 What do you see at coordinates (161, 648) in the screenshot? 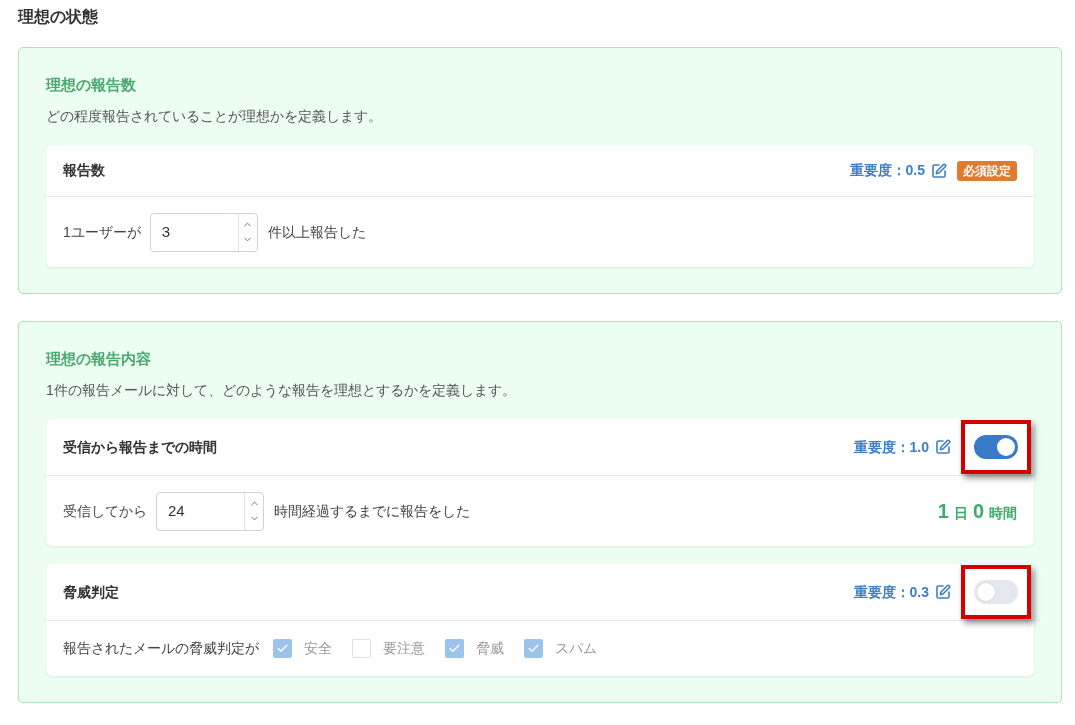
I see `field-label: 報告されたメールの脅威判定が` at bounding box center [161, 648].